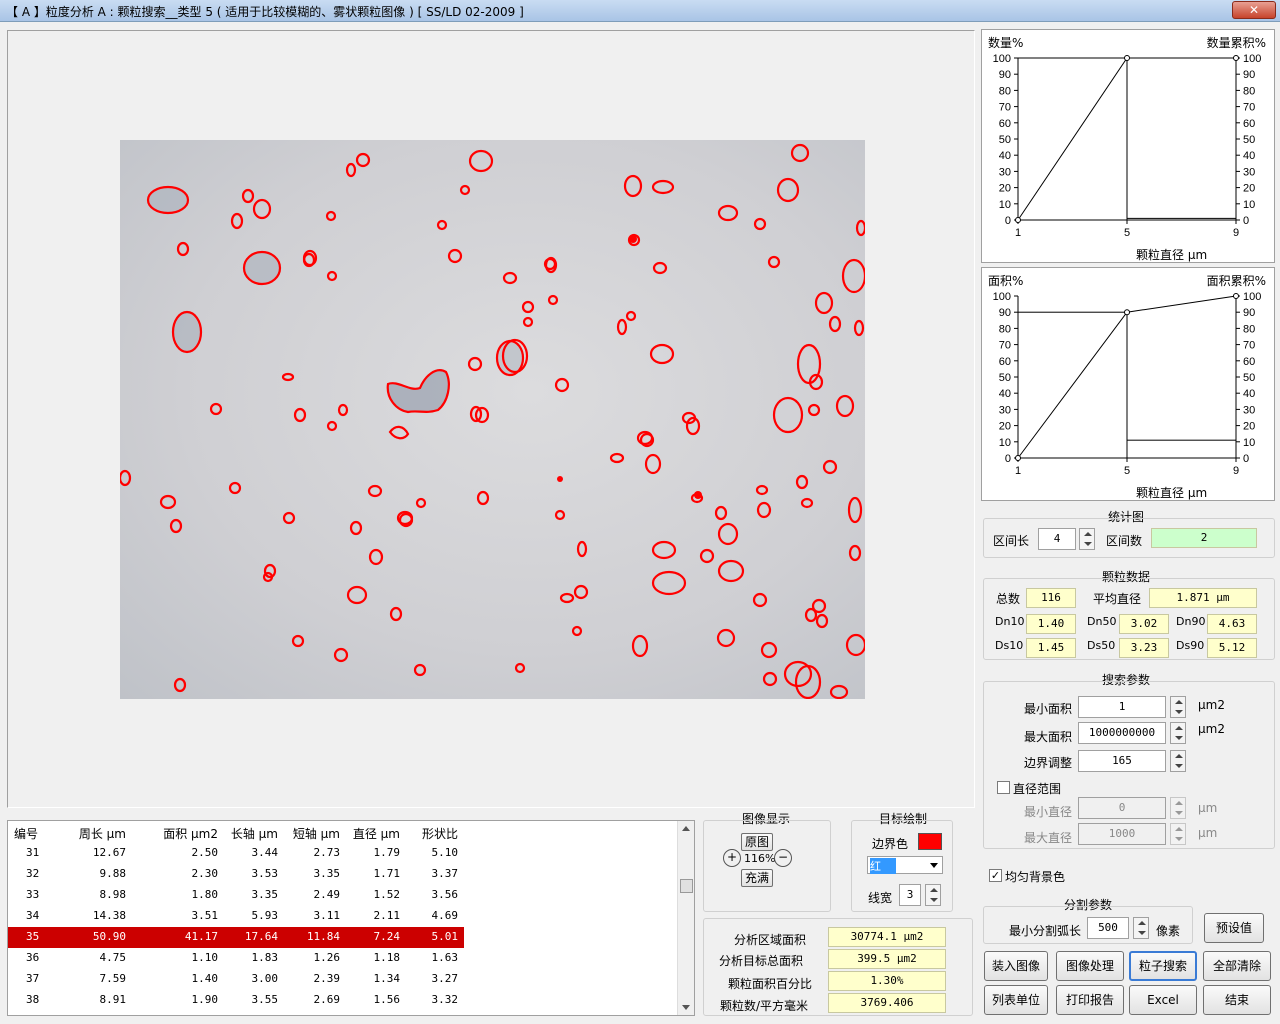 This screenshot has width=1280, height=1024. Describe the element at coordinates (1249, 189) in the screenshot. I see `y-tick-label-right: 20` at that location.